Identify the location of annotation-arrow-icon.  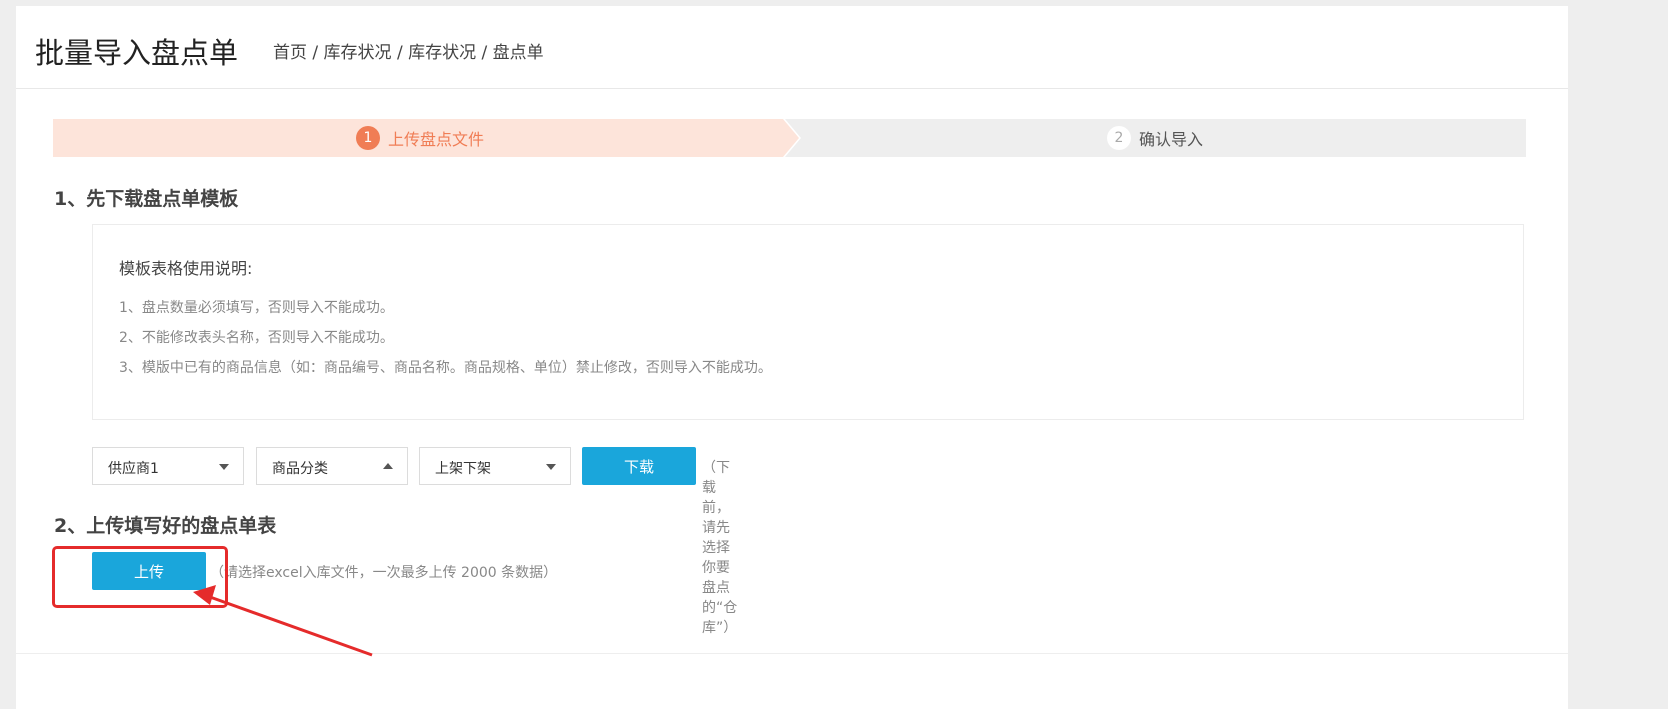
(283, 621).